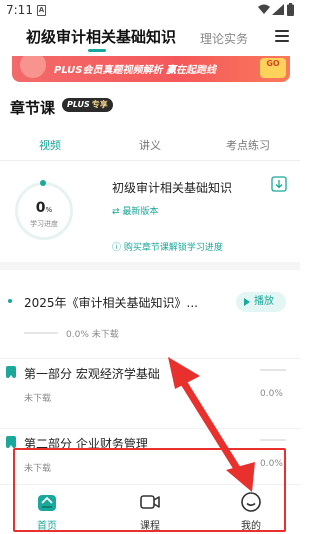 The image size is (320, 534). I want to click on promo-banner: PLUS会员真题视频解析 赢在起跑线 GO, so click(151, 69).